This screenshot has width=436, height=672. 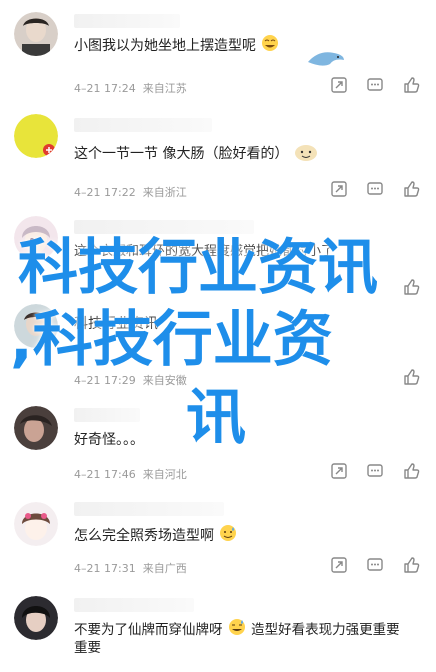 What do you see at coordinates (144, 536) in the screenshot?
I see `comment-text-content: 怎么完全照秀场造型啊` at bounding box center [144, 536].